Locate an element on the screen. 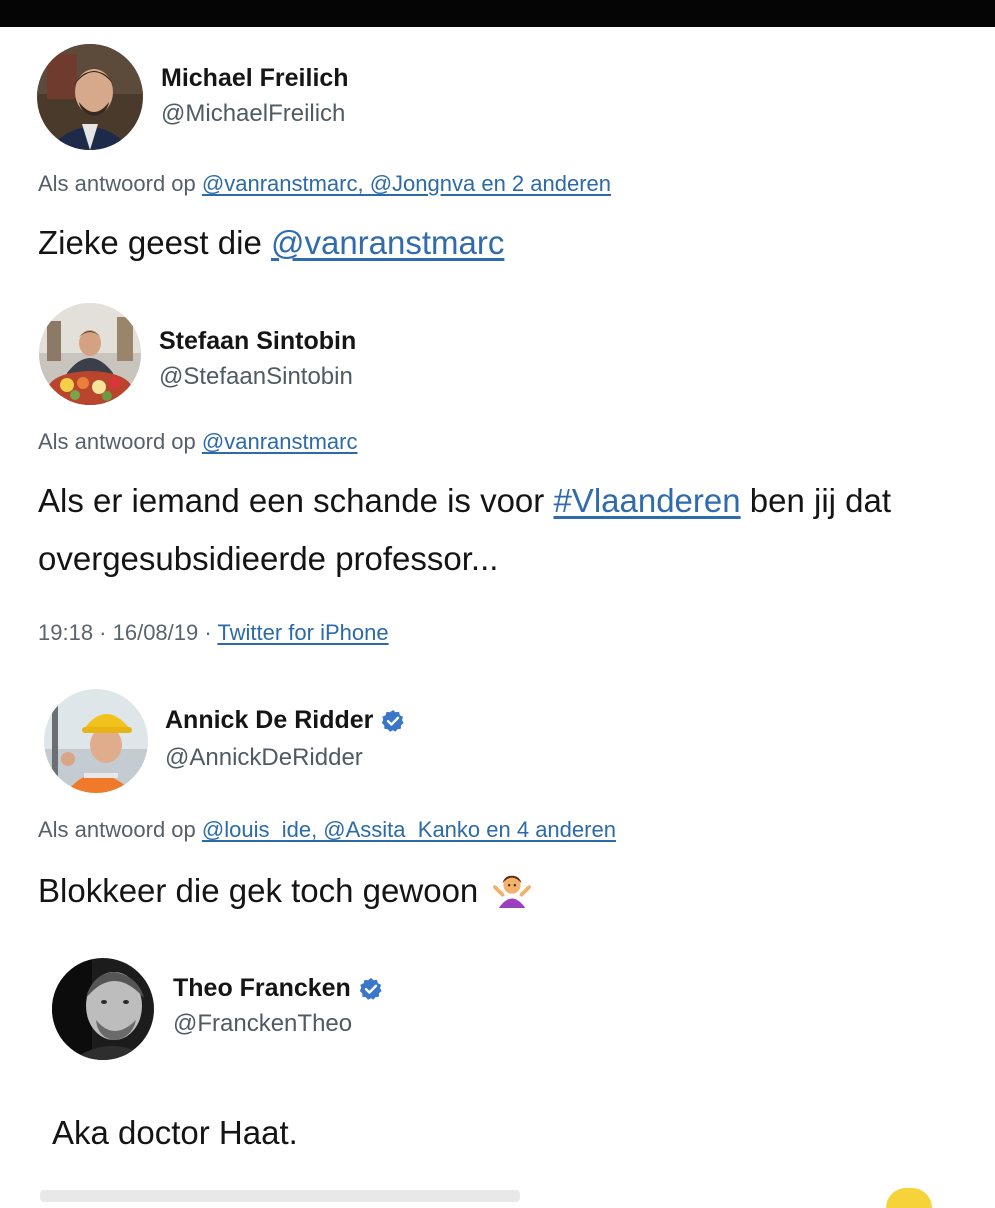 The width and height of the screenshot is (995, 1208). reply-mentions-link: @louis_ide, @Assita_Kanko en 4 anderen is located at coordinates (409, 829).